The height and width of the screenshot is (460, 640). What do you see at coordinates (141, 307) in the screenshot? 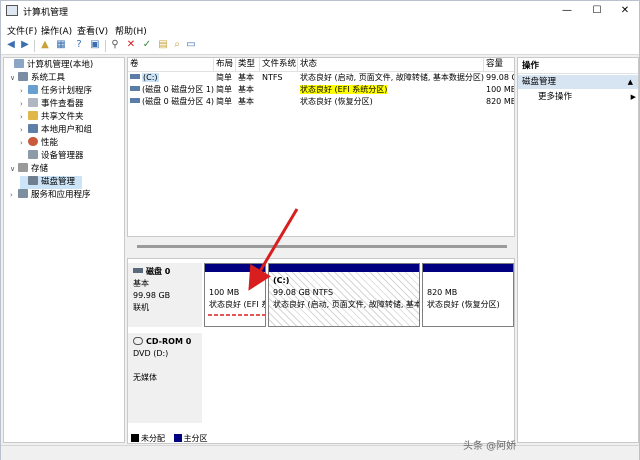
I see `disk-status: 联机` at bounding box center [141, 307].